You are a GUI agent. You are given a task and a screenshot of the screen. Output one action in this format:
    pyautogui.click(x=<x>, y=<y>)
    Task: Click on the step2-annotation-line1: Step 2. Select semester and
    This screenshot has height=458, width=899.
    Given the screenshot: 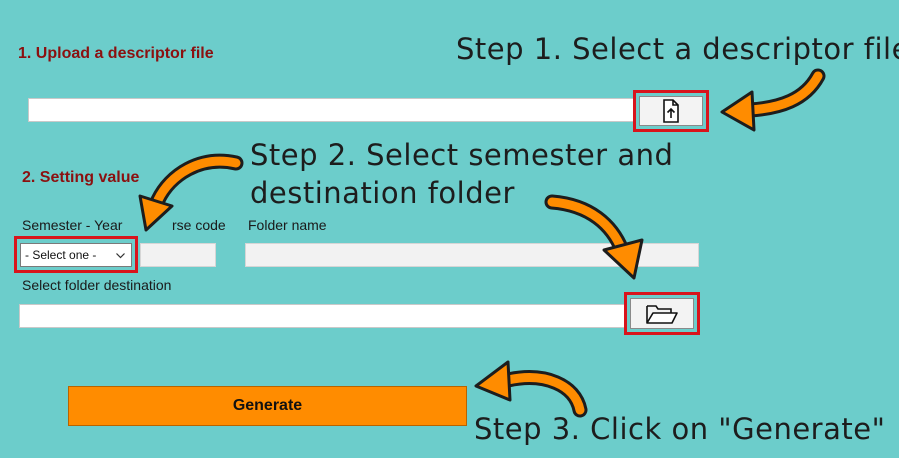 What is the action you would take?
    pyautogui.click(x=462, y=155)
    